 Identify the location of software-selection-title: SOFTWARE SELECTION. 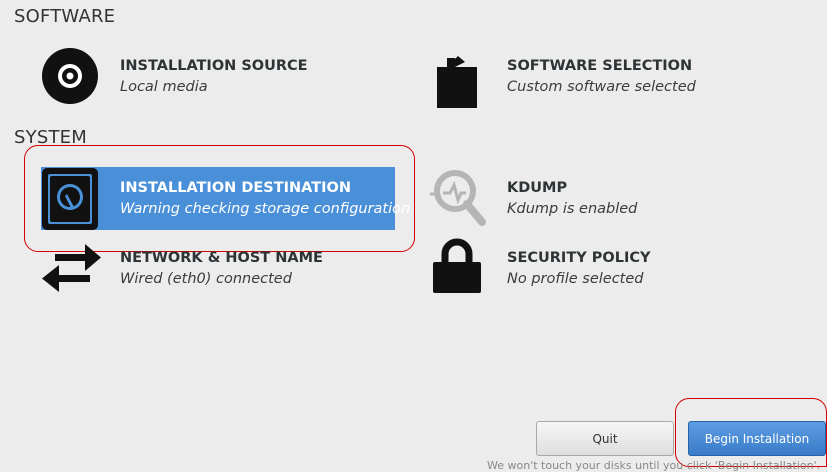
(600, 66).